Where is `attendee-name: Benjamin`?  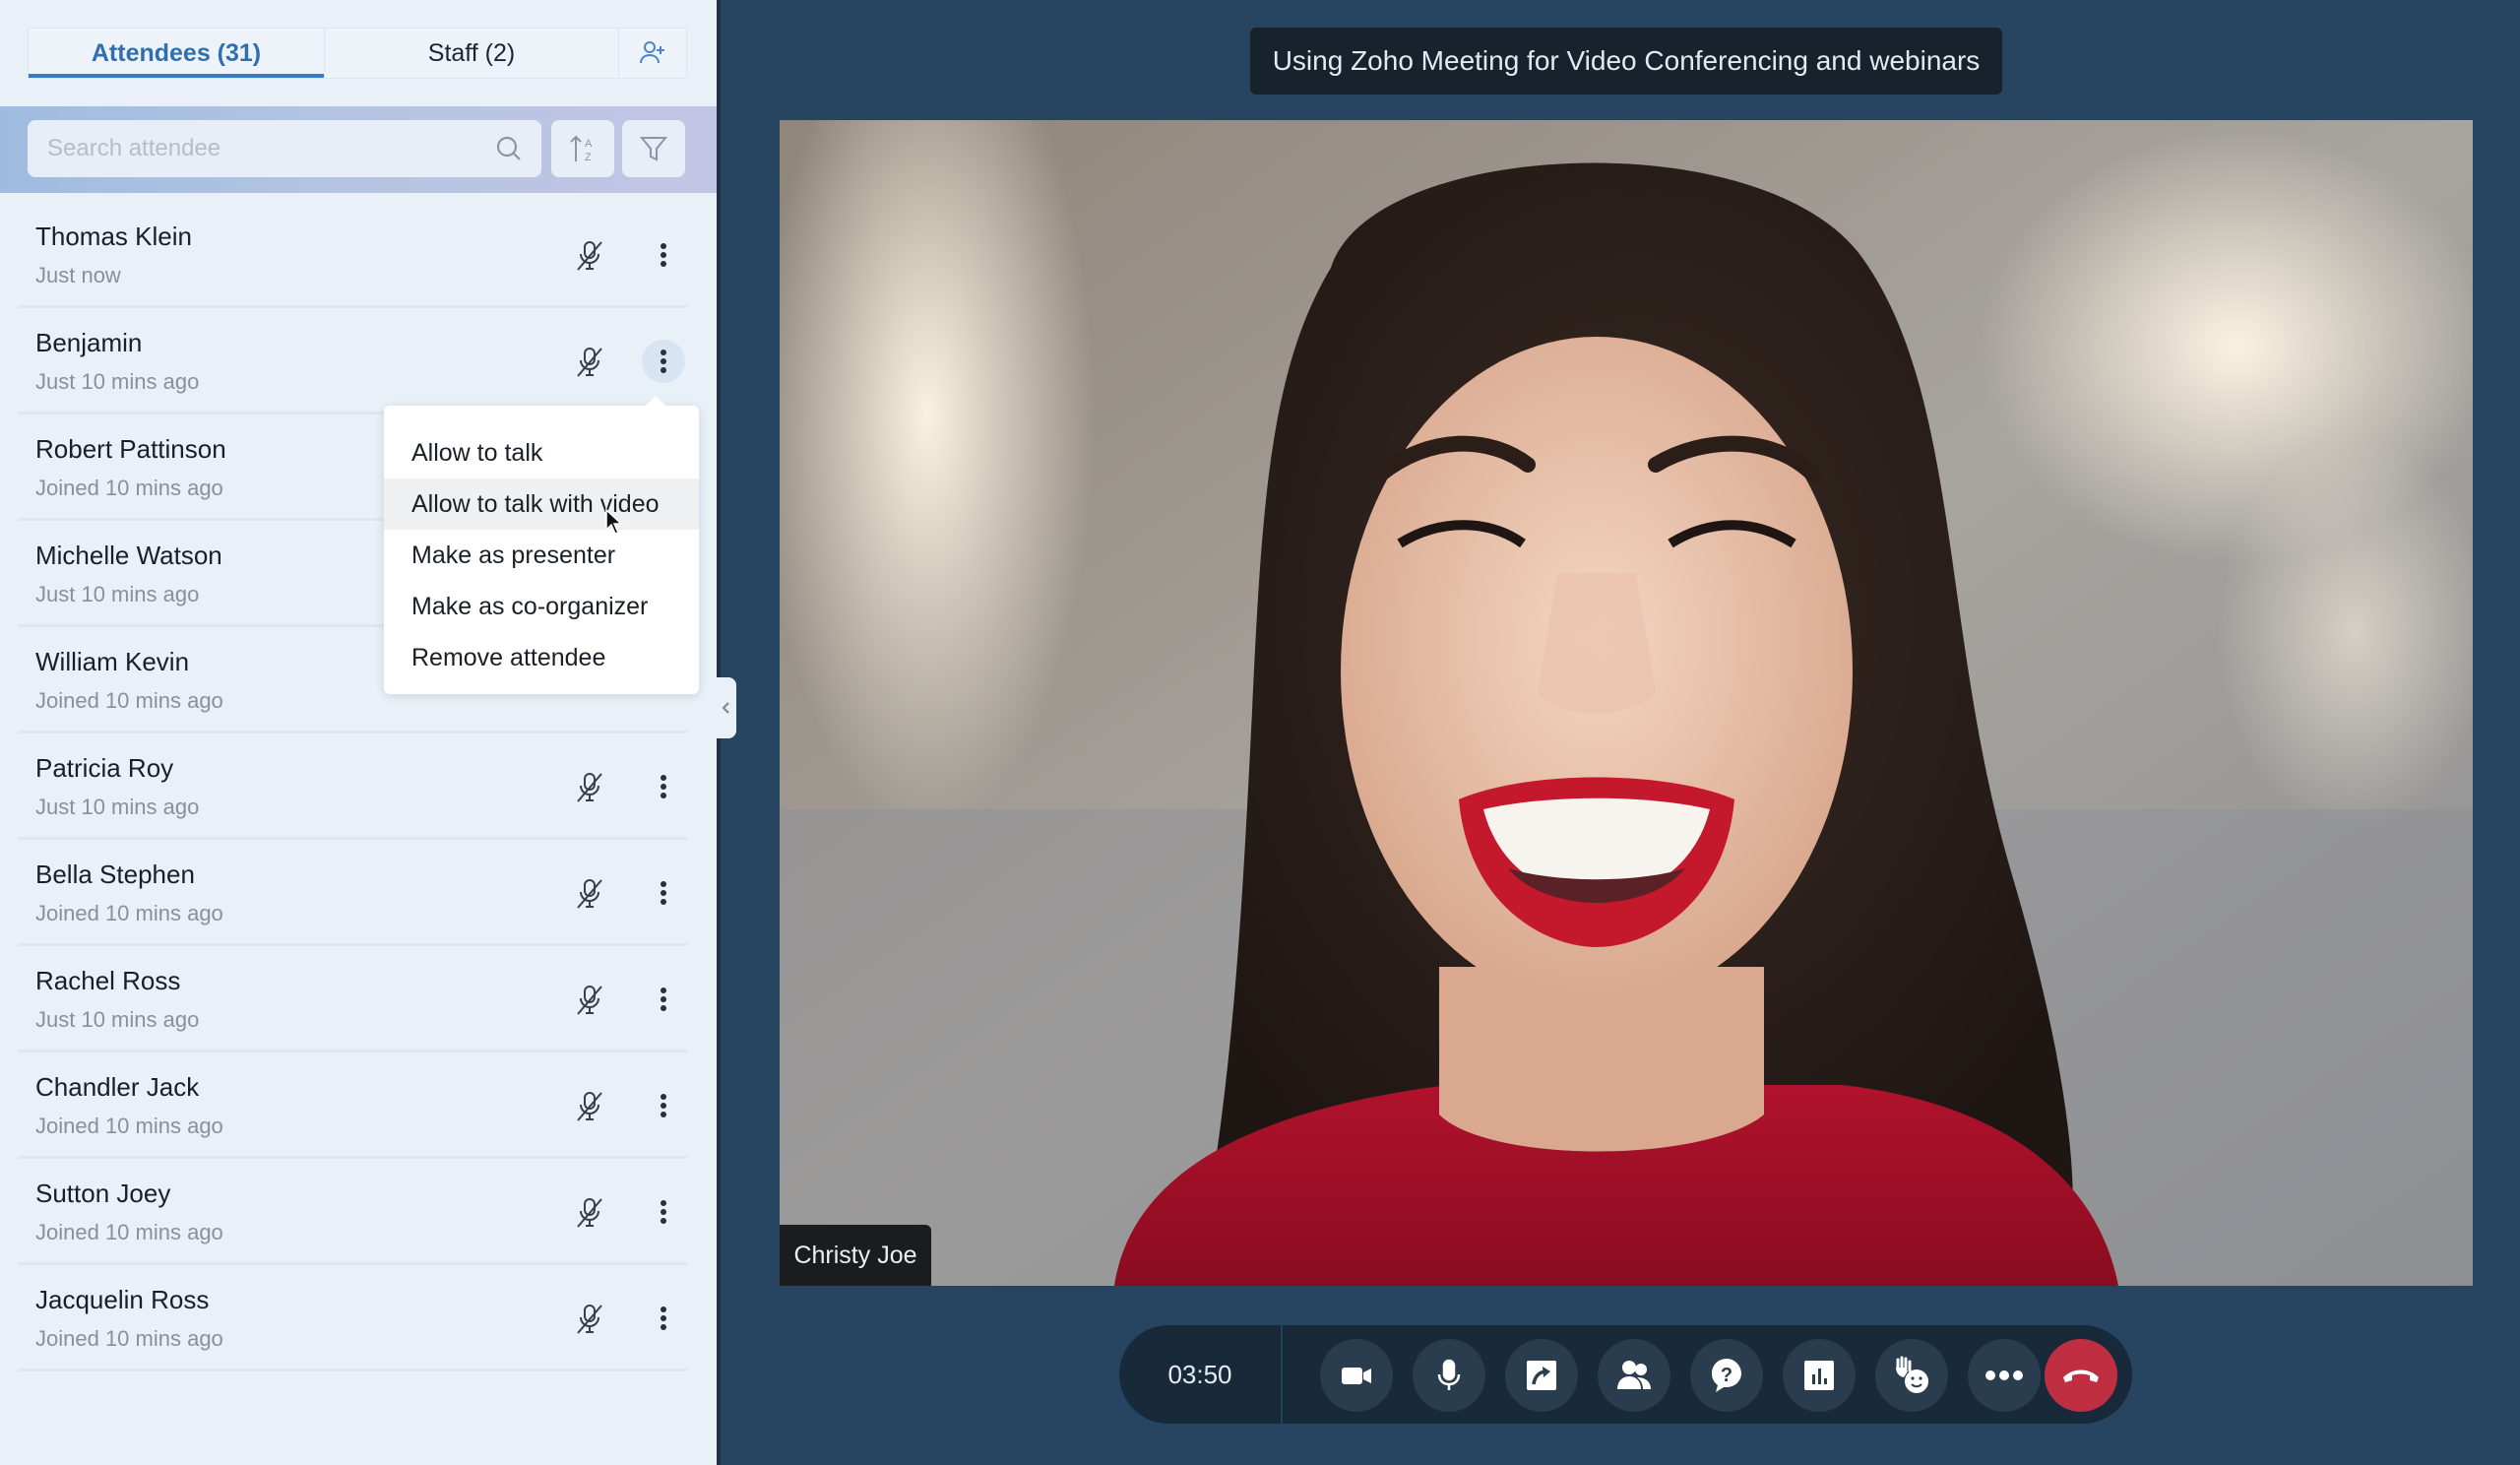
attendee-name: Benjamin is located at coordinates (89, 343).